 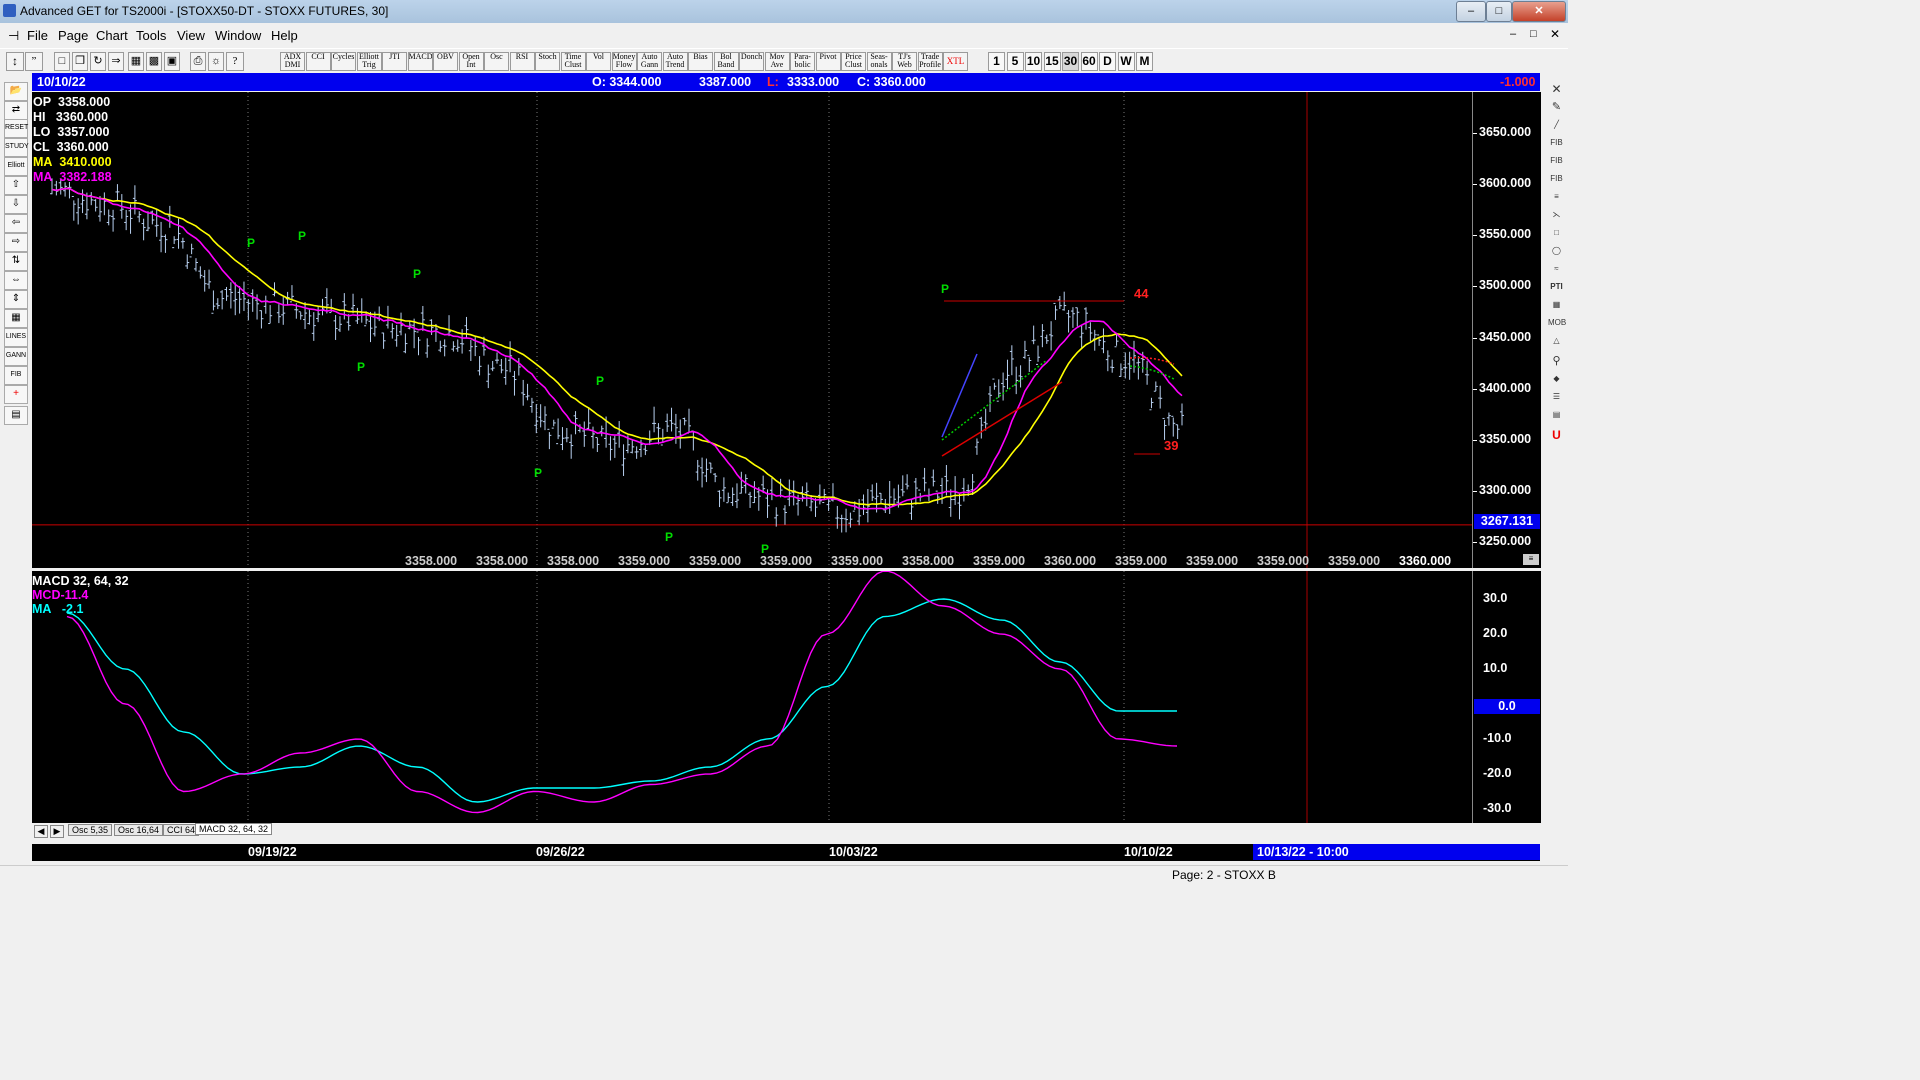 I want to click on grid-icon: ▩, so click(x=154, y=61).